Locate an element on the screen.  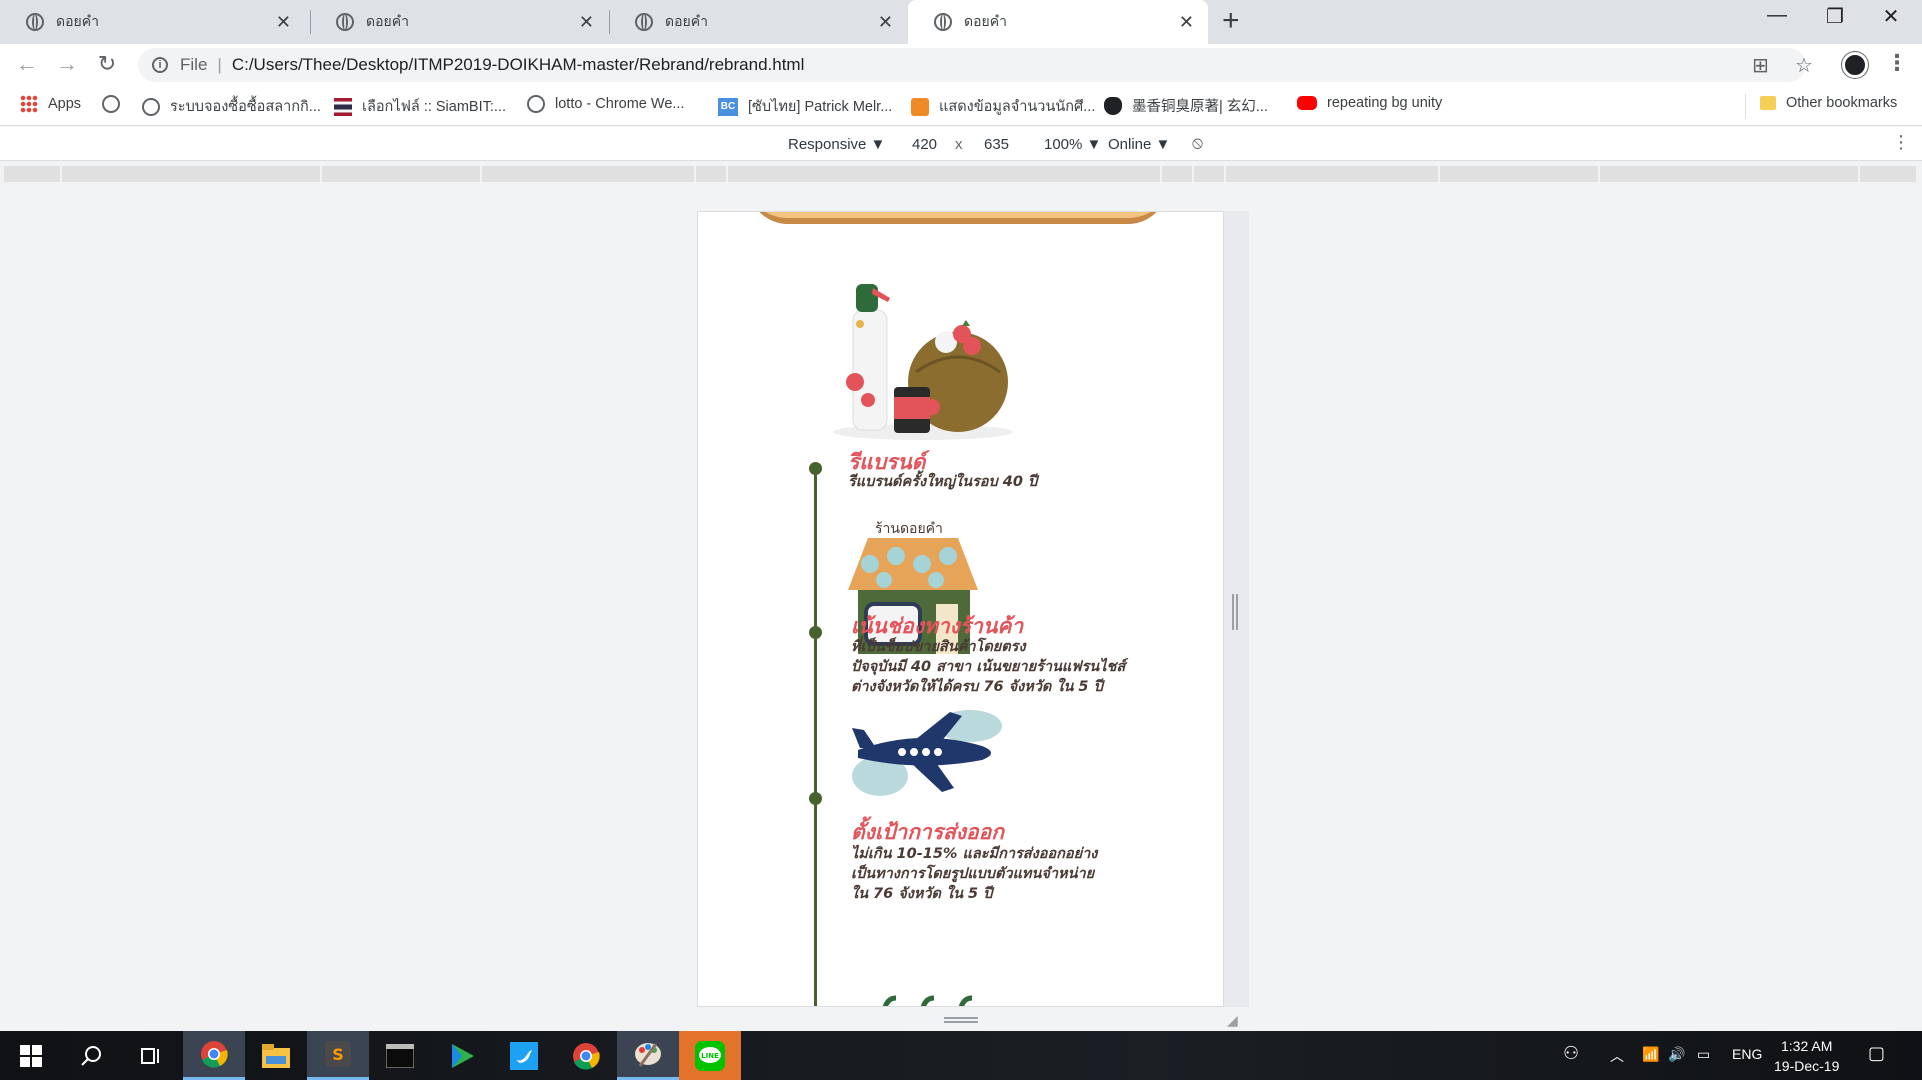
sublime-icon: S is located at coordinates (338, 1055).